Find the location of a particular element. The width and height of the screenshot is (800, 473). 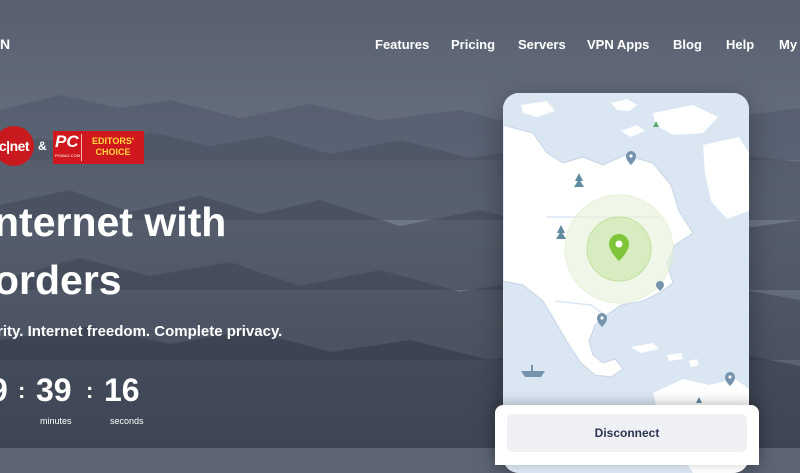

countdown-hours: 9 is located at coordinates (4, 390).